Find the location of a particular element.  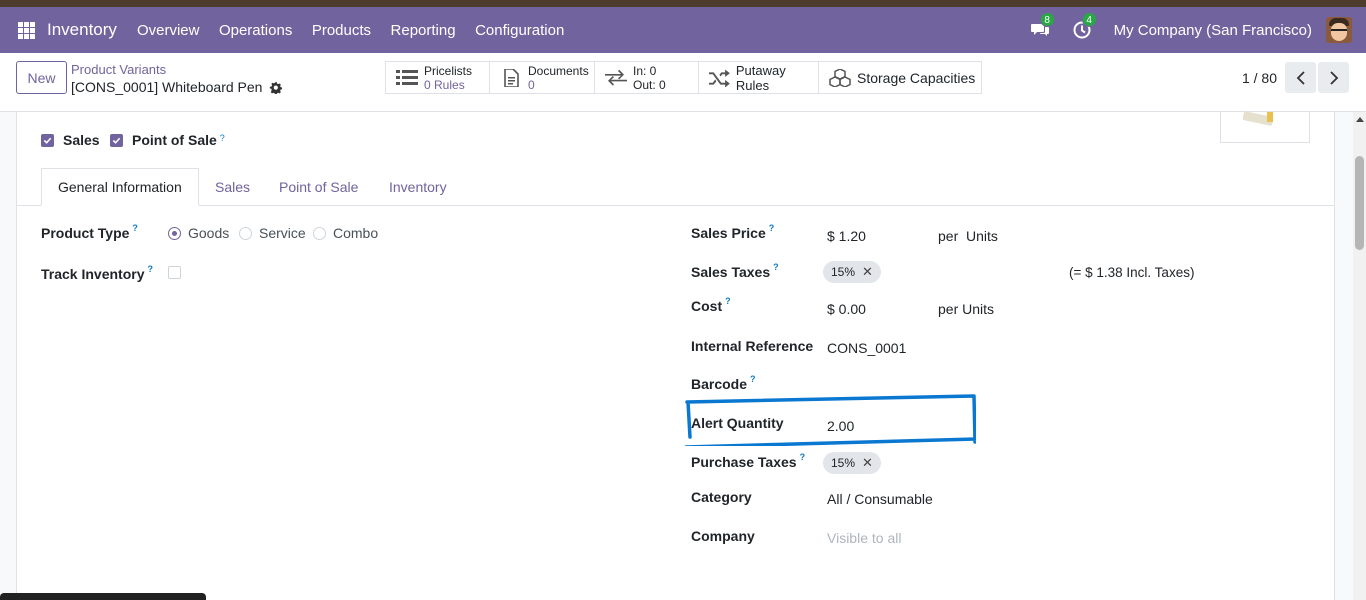

cubes-icon is located at coordinates (840, 77).